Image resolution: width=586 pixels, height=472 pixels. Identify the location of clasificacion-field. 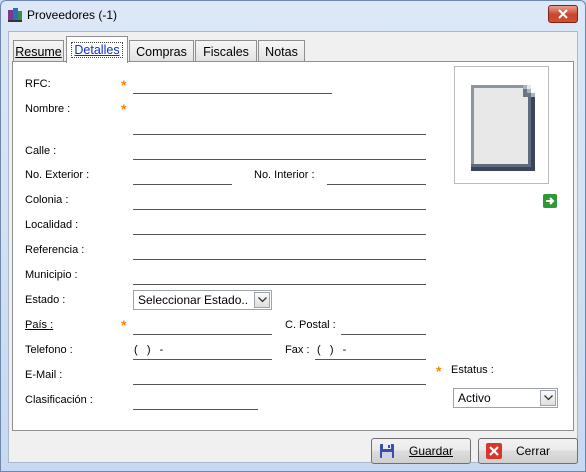
(195, 409).